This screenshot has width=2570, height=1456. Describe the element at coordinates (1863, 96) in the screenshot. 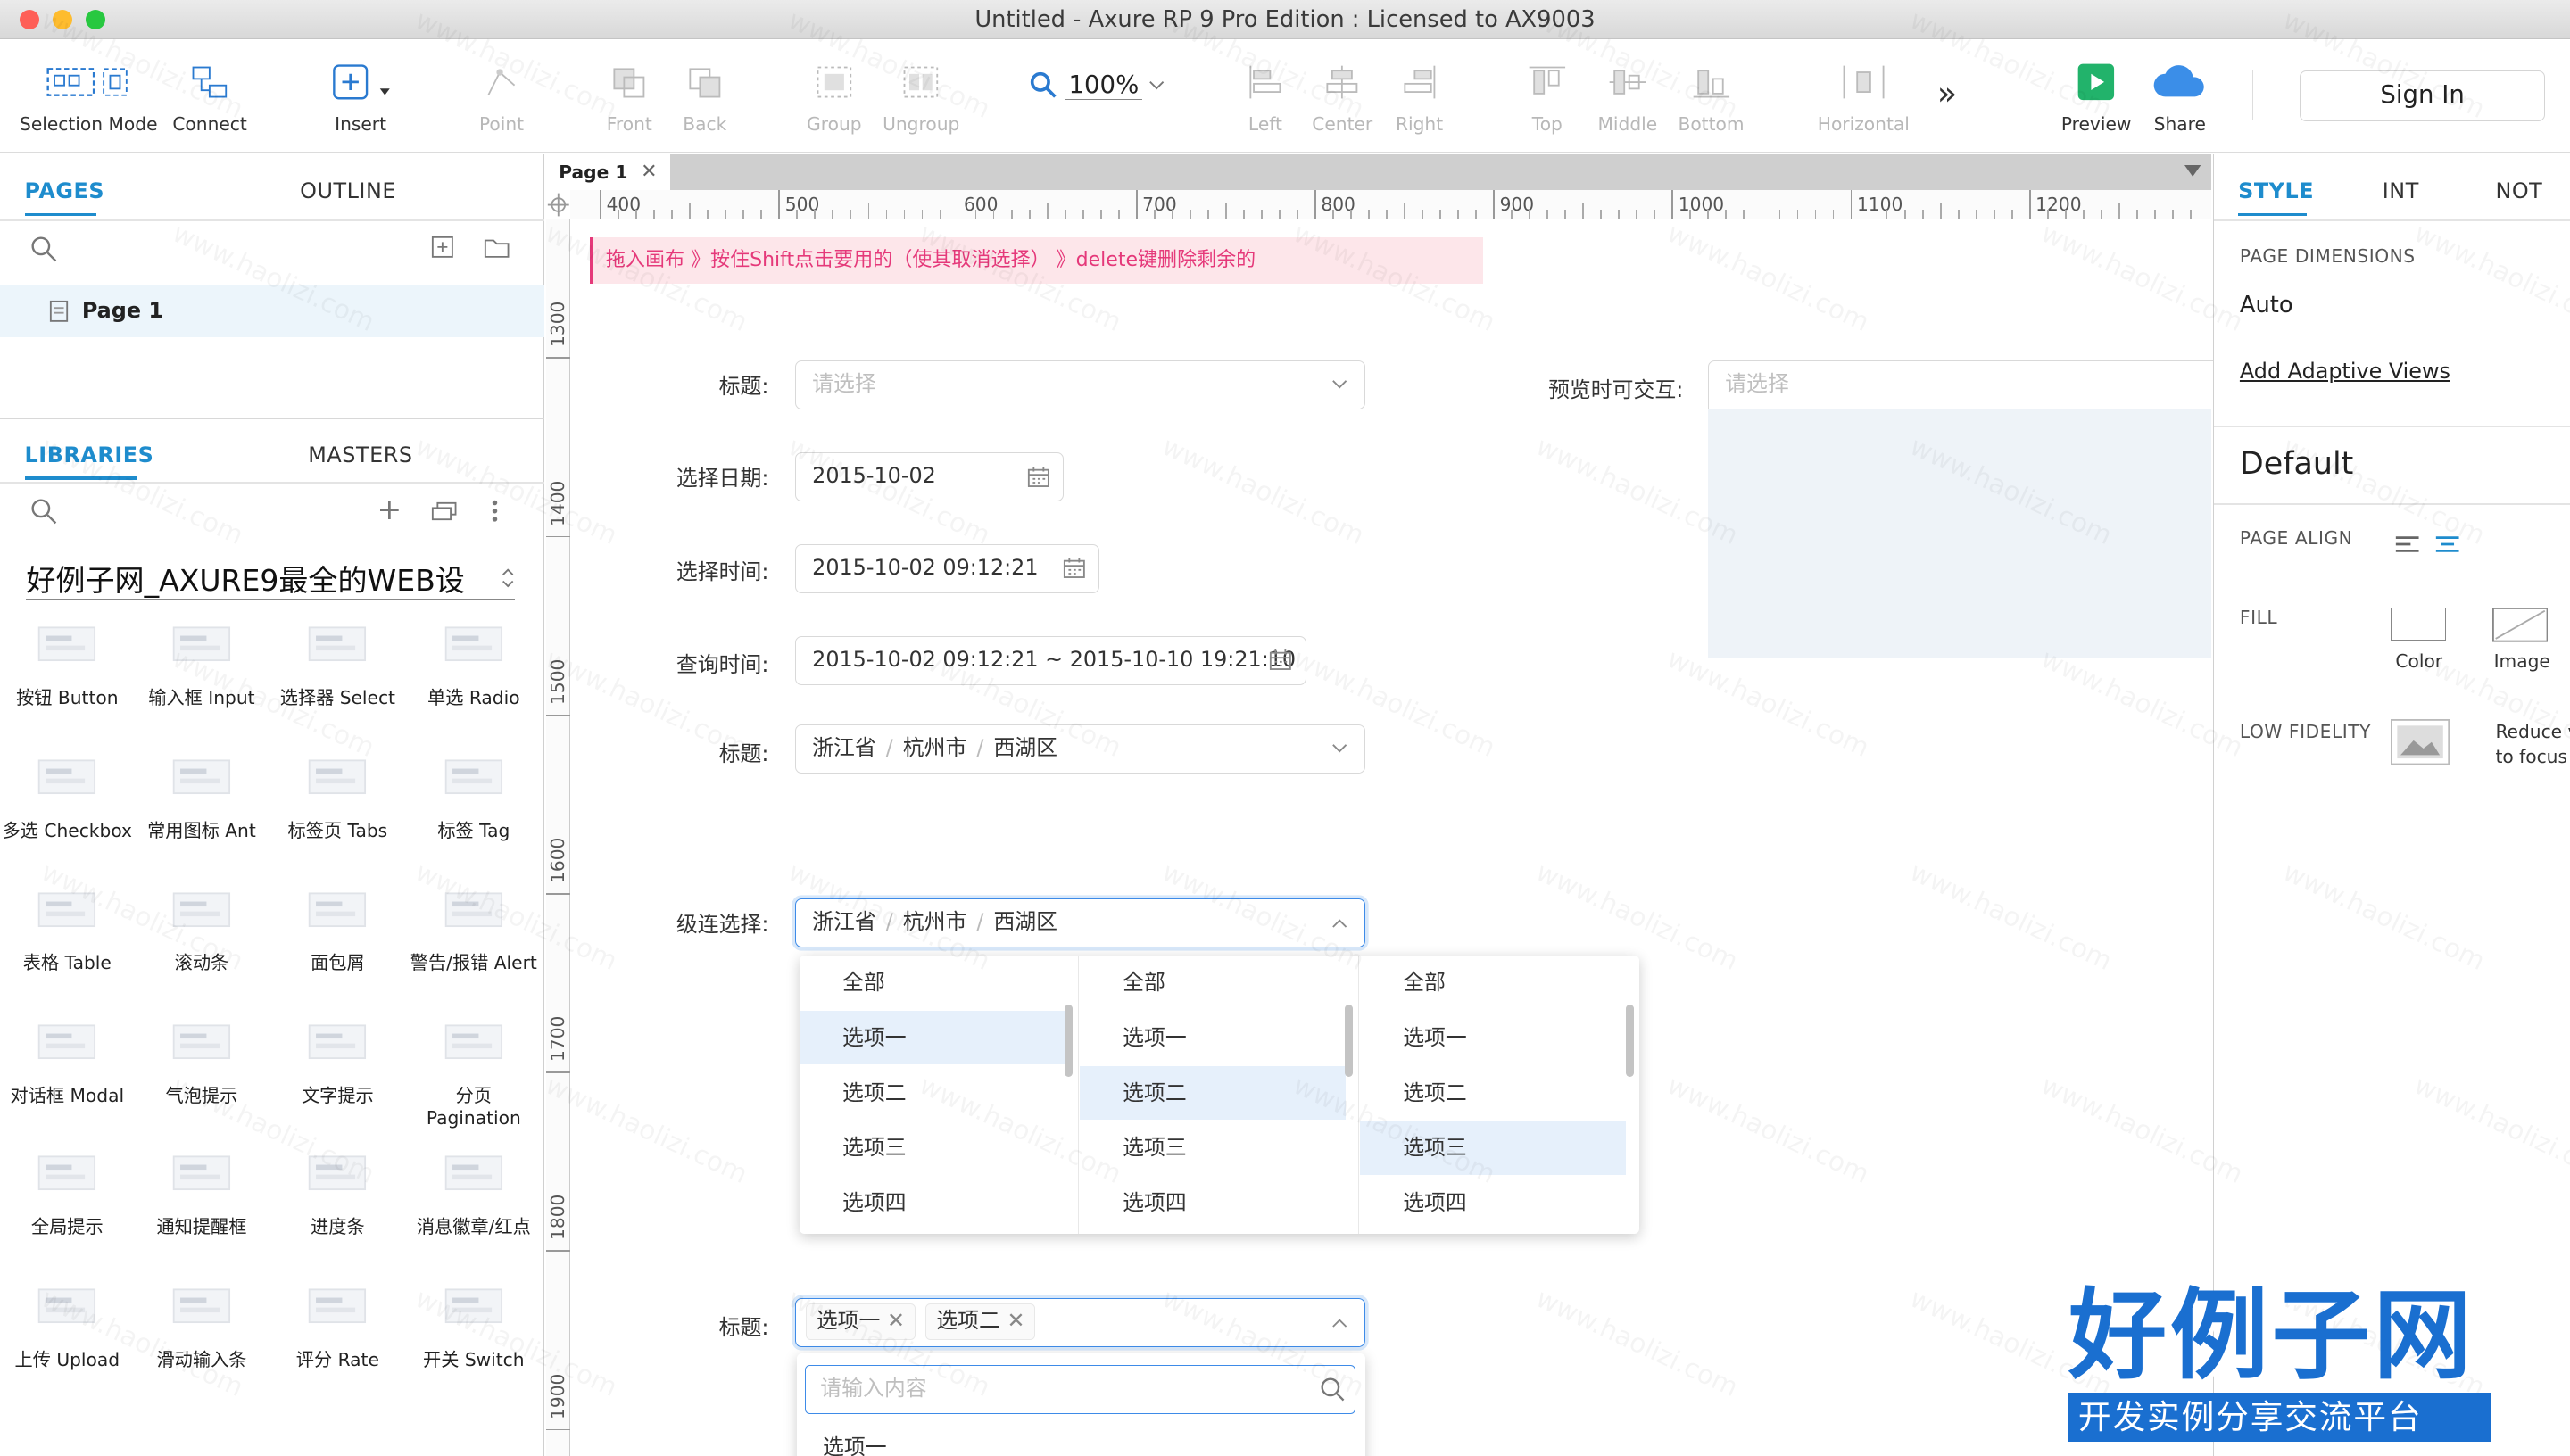

I see `distribute-horizontal-button: Horizontal` at that location.